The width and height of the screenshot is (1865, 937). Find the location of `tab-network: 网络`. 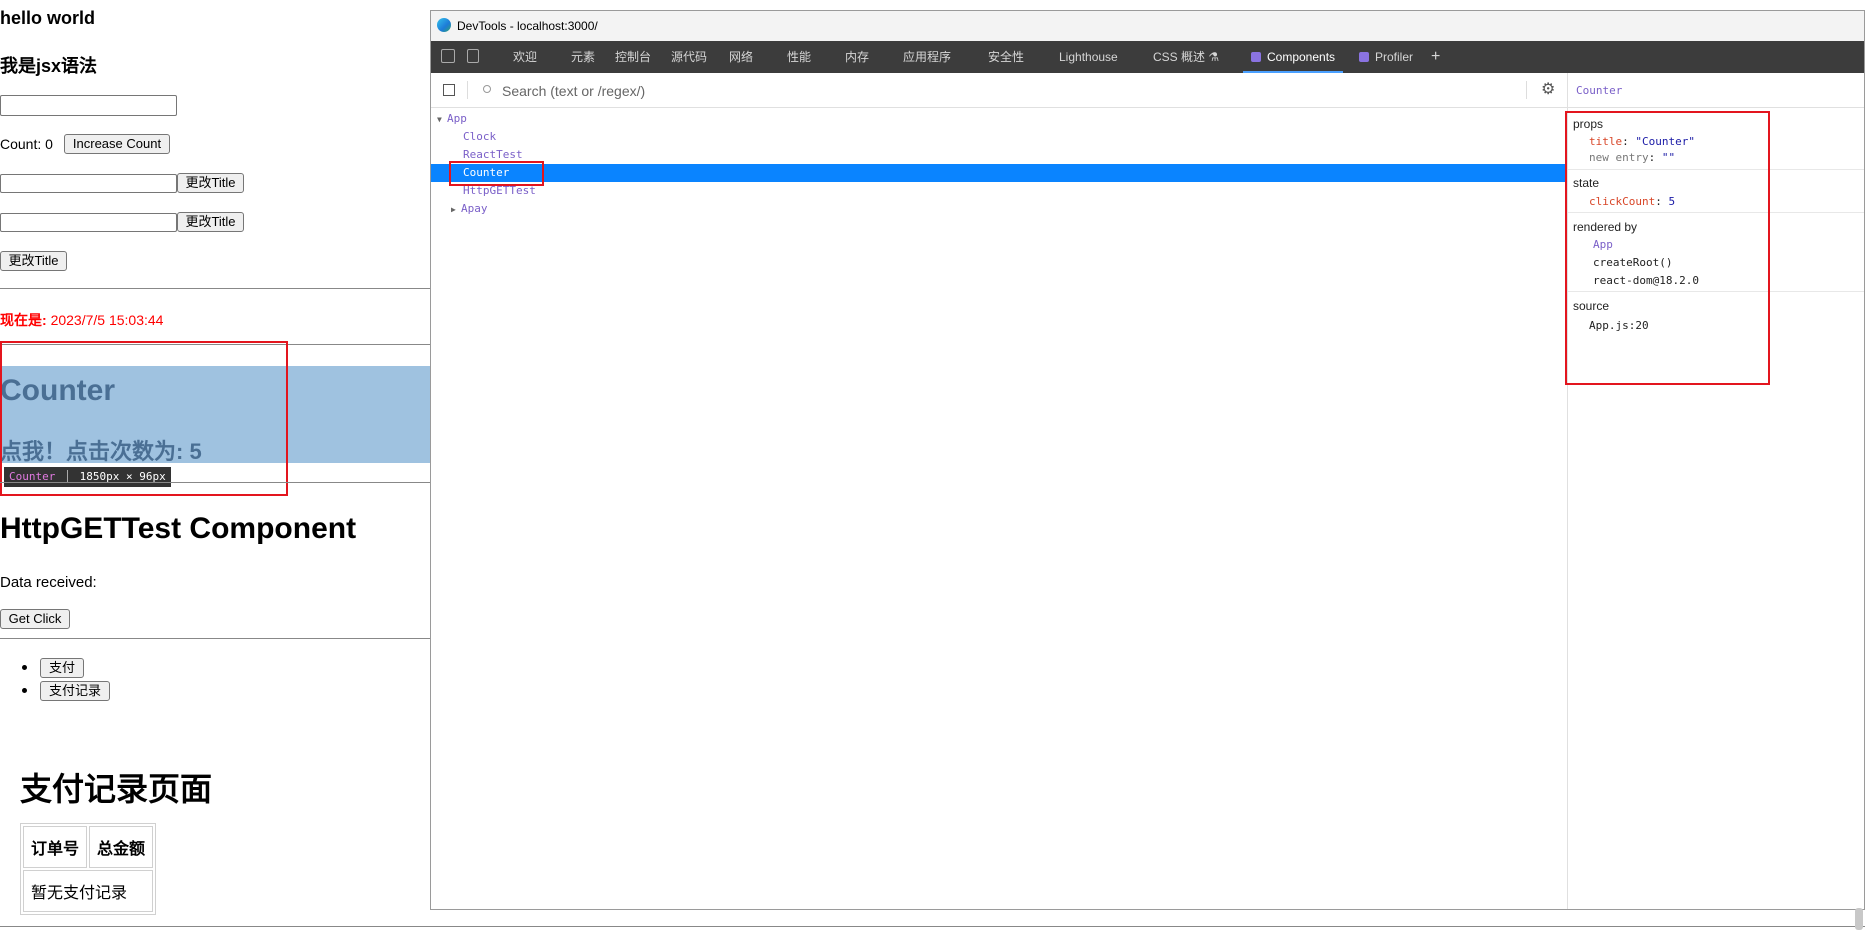

tab-network: 网络 is located at coordinates (741, 57).